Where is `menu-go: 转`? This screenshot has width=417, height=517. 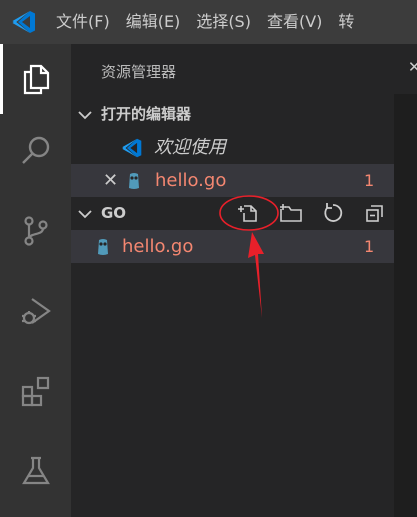 menu-go: 转 is located at coordinates (346, 22).